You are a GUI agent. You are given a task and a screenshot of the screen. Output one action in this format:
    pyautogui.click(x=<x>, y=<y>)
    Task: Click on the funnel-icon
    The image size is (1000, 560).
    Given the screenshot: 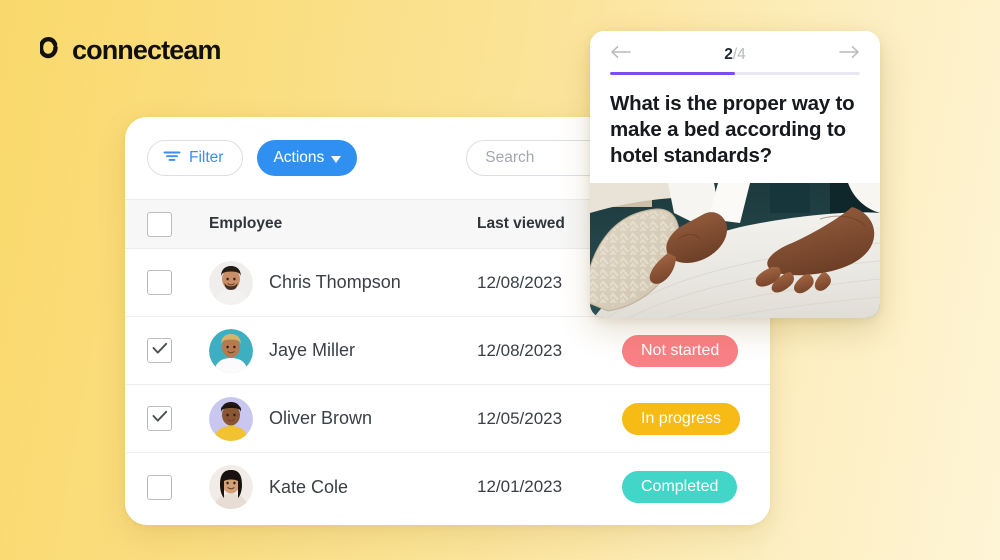 What is the action you would take?
    pyautogui.click(x=172, y=158)
    